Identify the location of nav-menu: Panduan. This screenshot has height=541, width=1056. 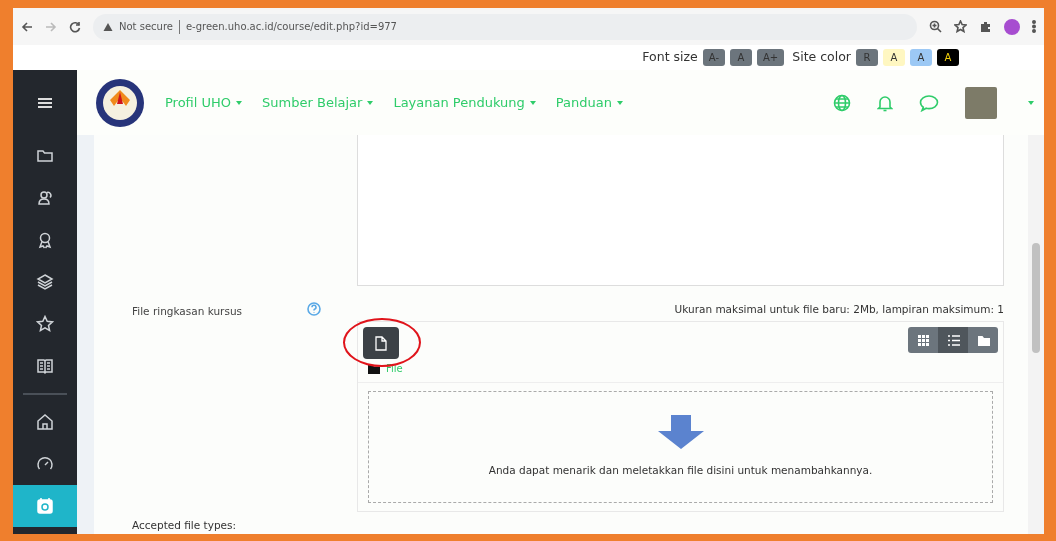
(589, 102).